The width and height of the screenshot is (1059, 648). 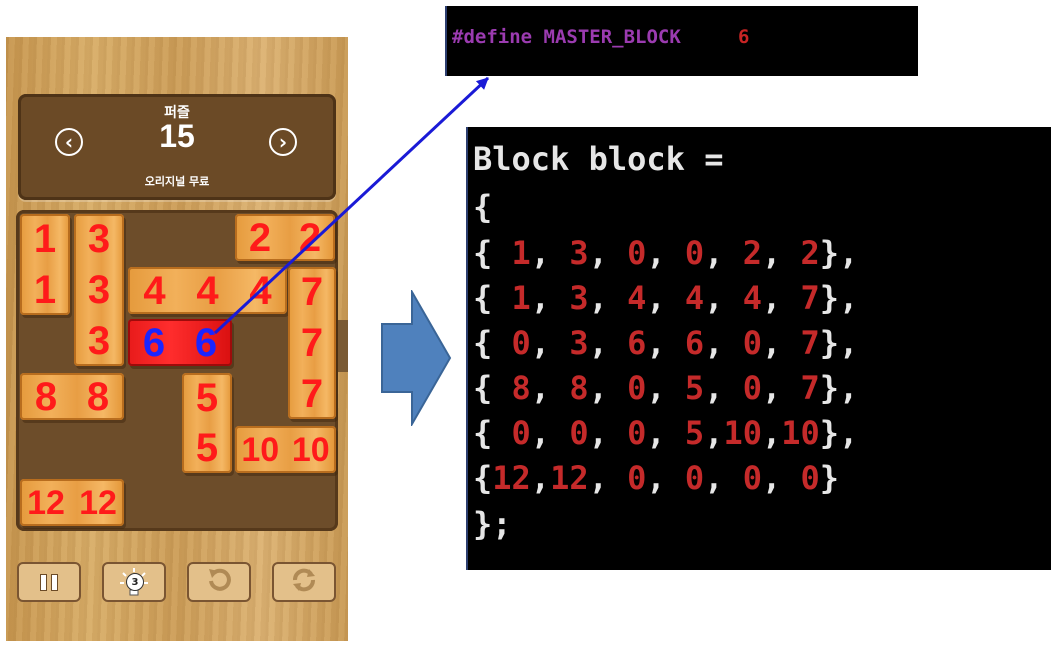 I want to click on pointer-line, so click(x=351, y=205).